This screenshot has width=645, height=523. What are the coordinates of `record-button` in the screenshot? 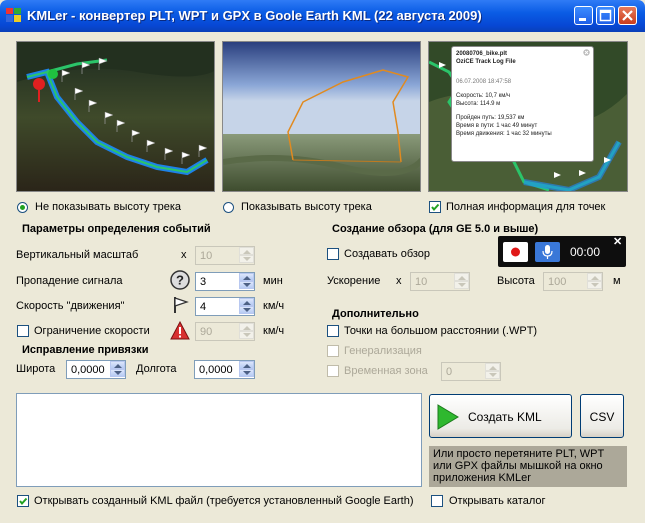 It's located at (515, 252).